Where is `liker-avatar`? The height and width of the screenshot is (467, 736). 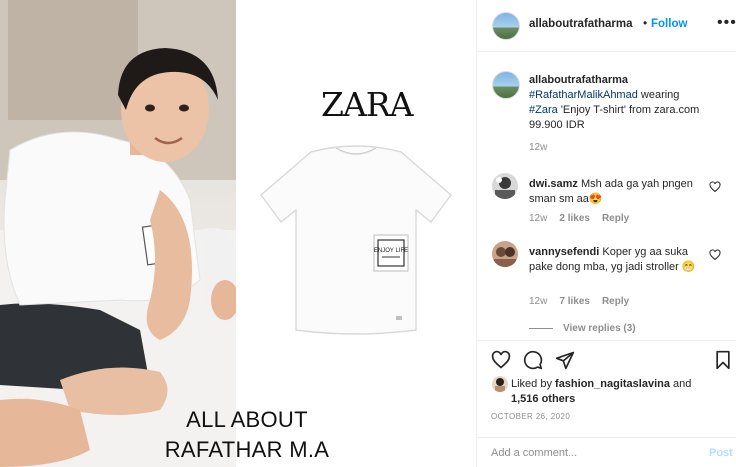 liker-avatar is located at coordinates (500, 384).